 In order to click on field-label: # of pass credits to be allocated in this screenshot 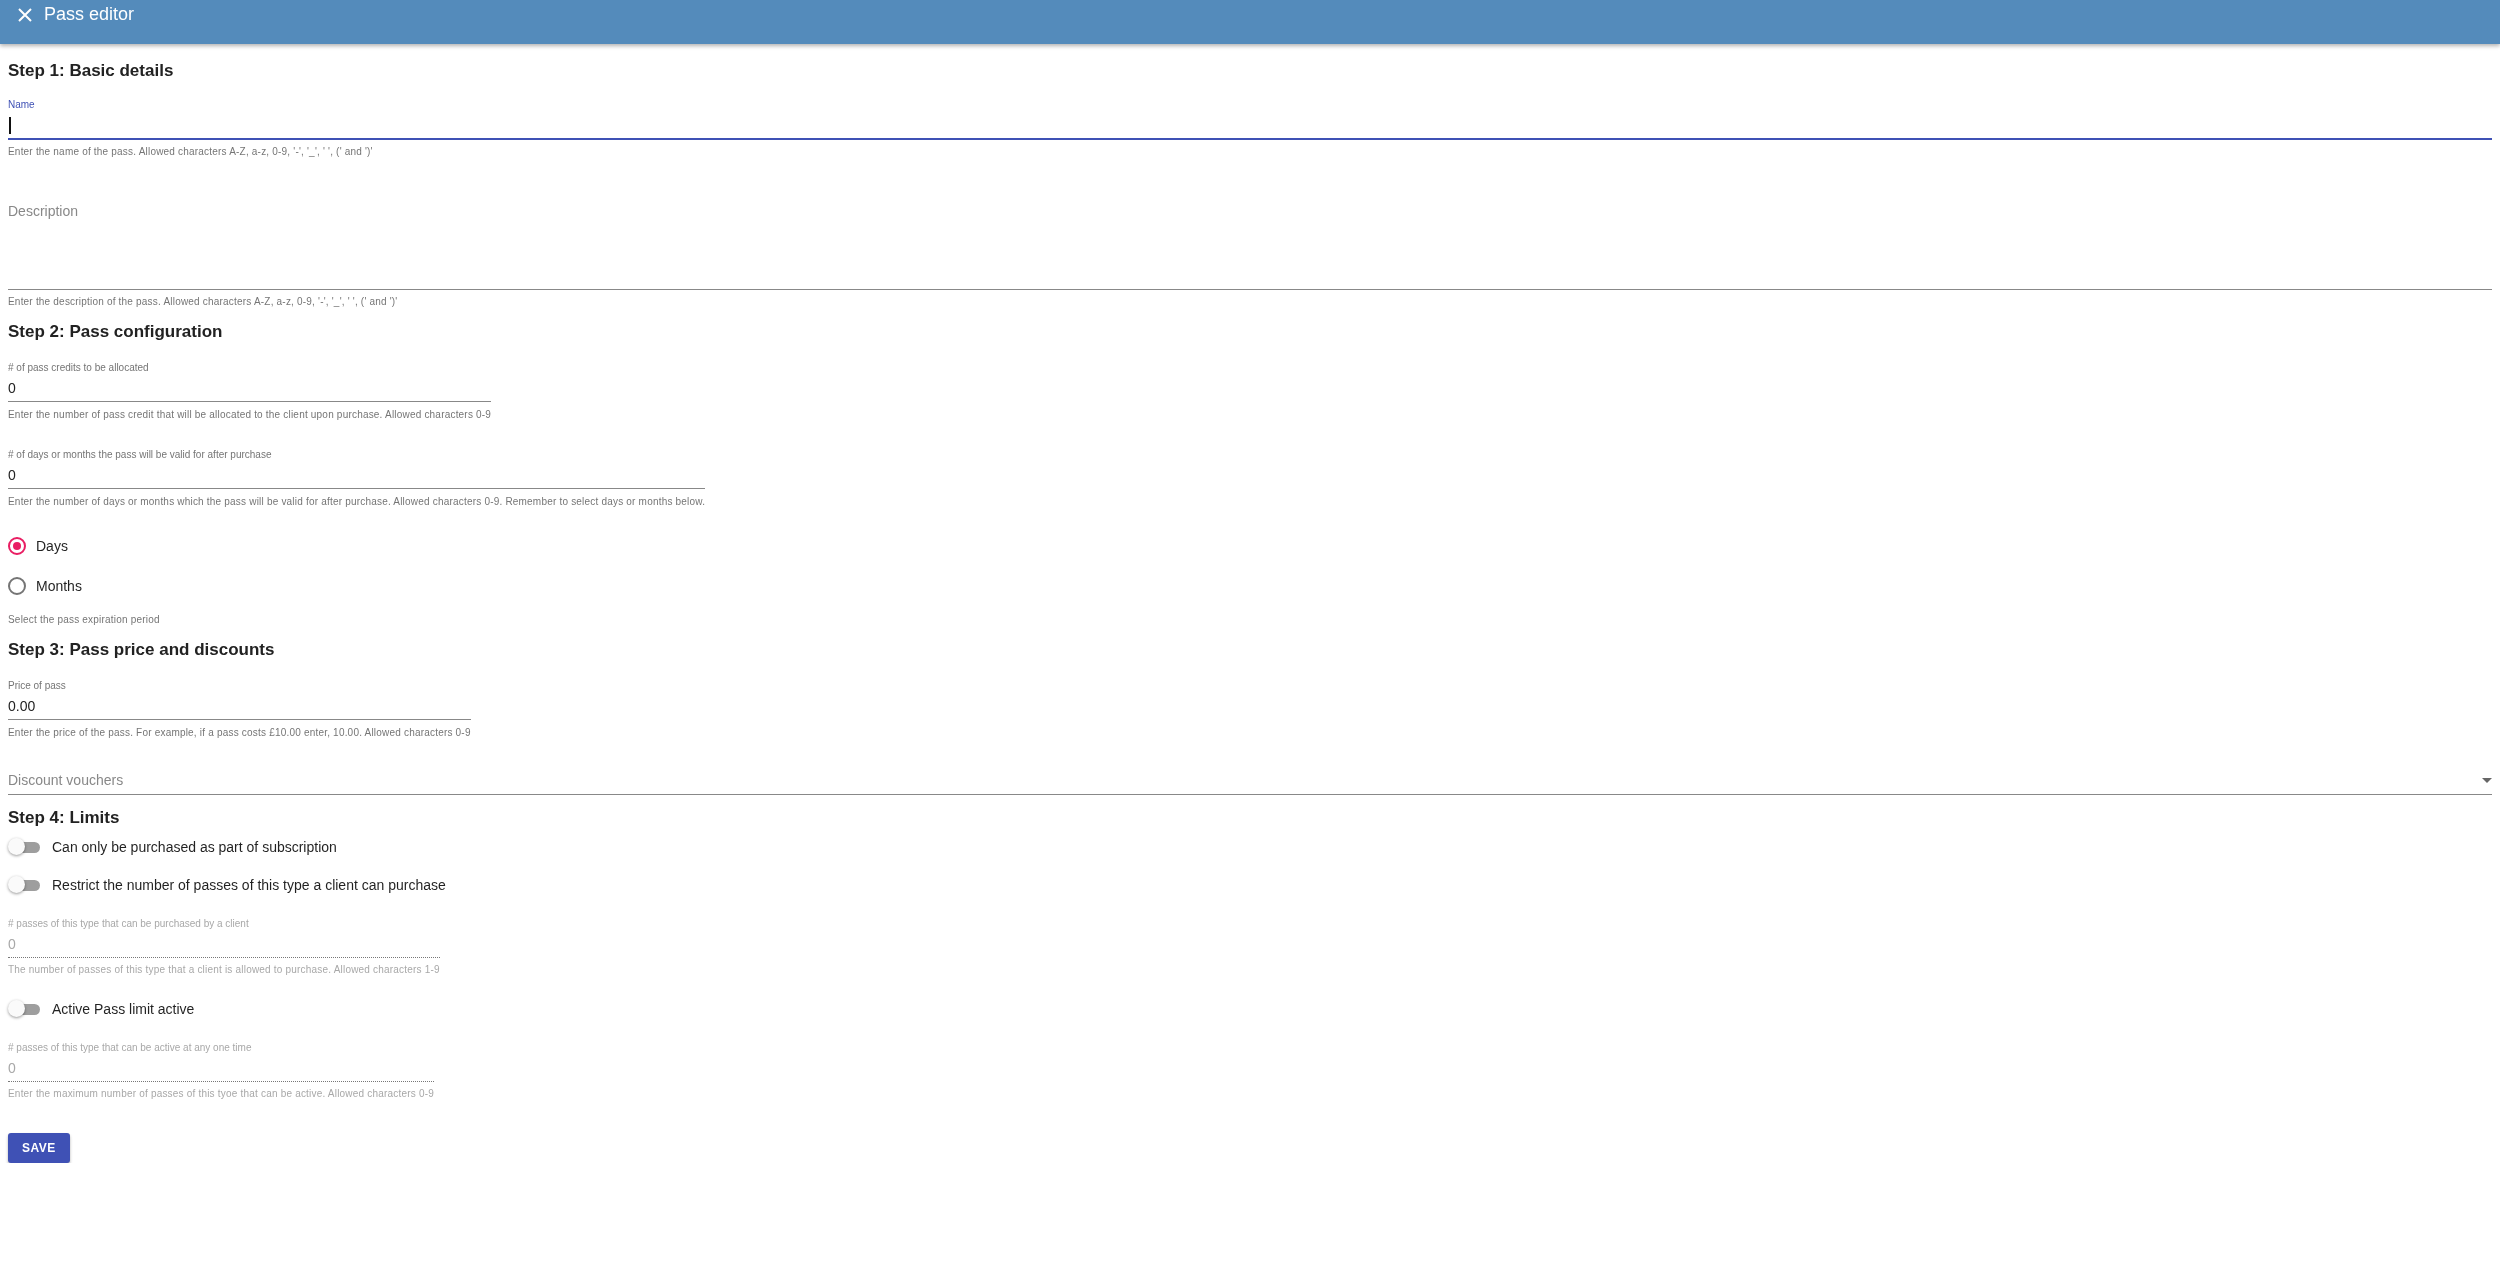, I will do `click(79, 368)`.